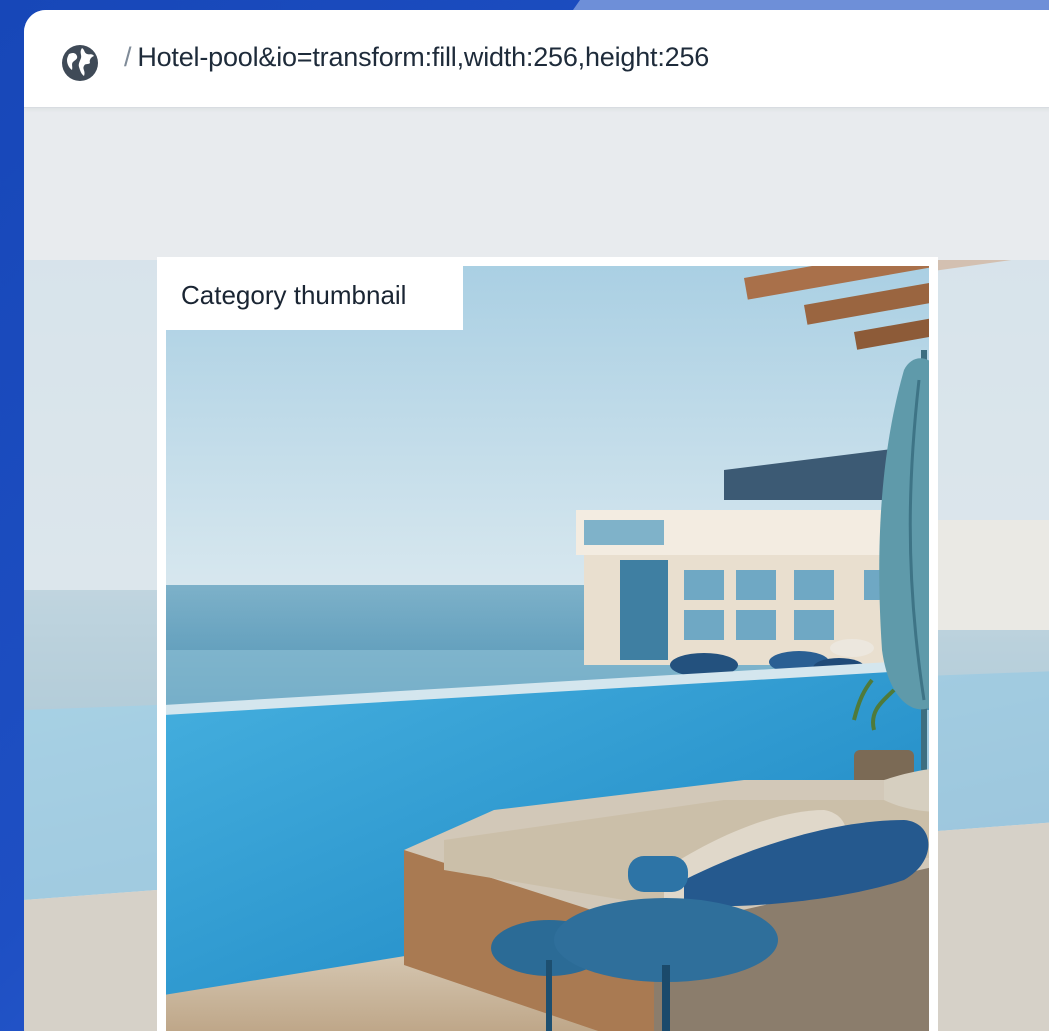 Image resolution: width=1049 pixels, height=1031 pixels. Describe the element at coordinates (294, 295) in the screenshot. I see `thumbnail-label: Category thumbnail` at that location.